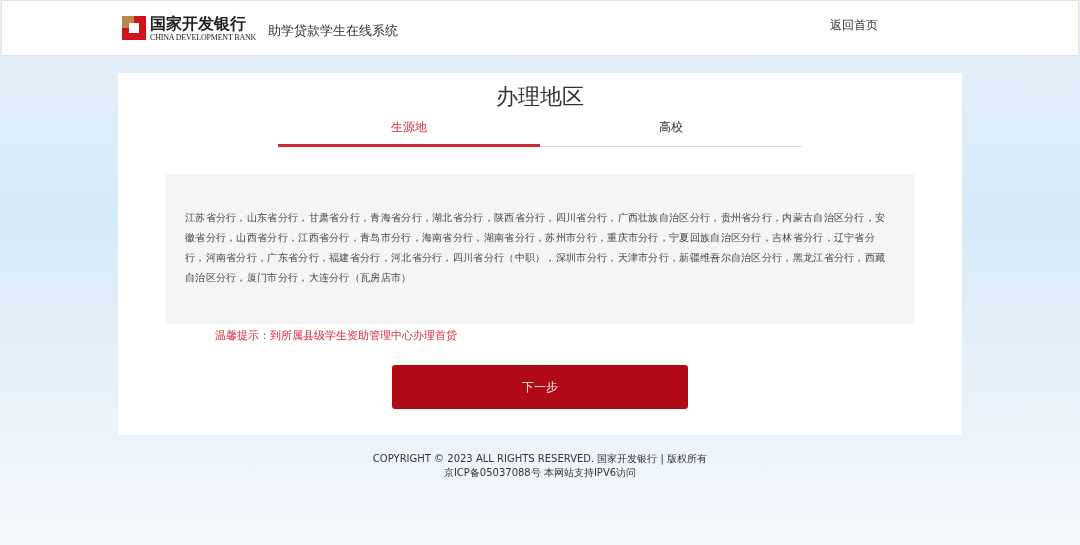  Describe the element at coordinates (409, 131) in the screenshot. I see `tab: 生源地` at that location.